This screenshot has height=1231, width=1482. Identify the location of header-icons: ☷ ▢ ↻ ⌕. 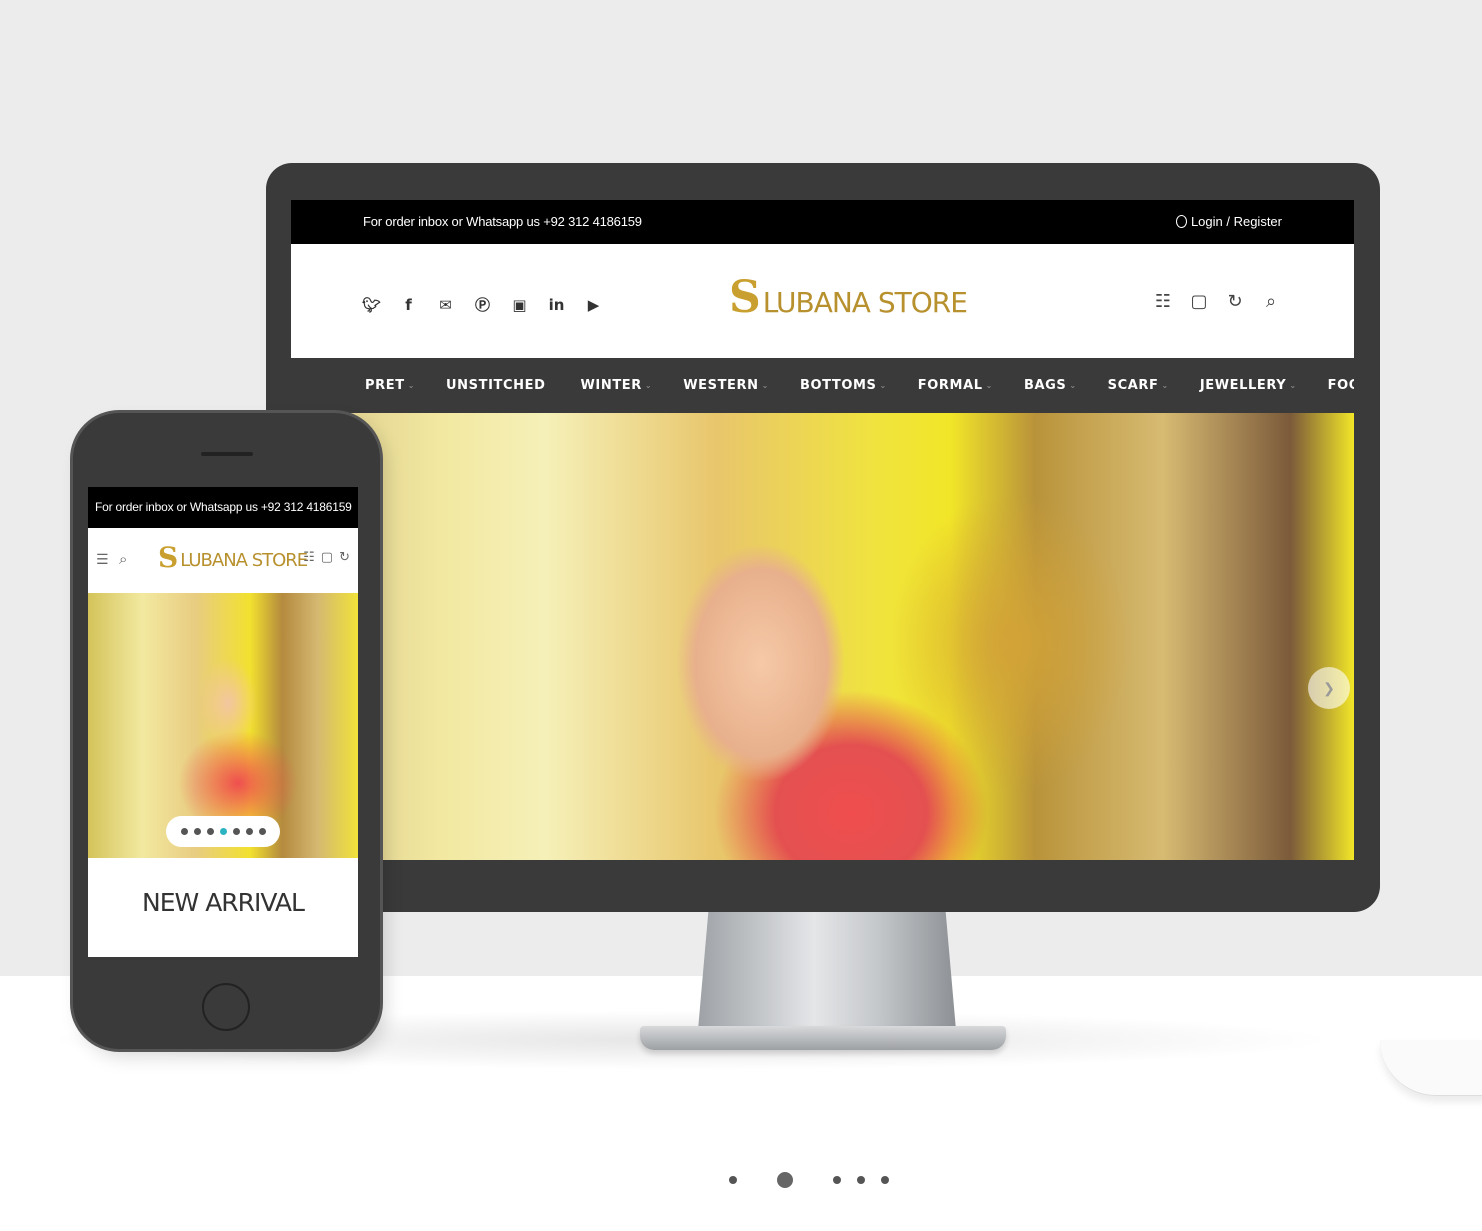
(1217, 301).